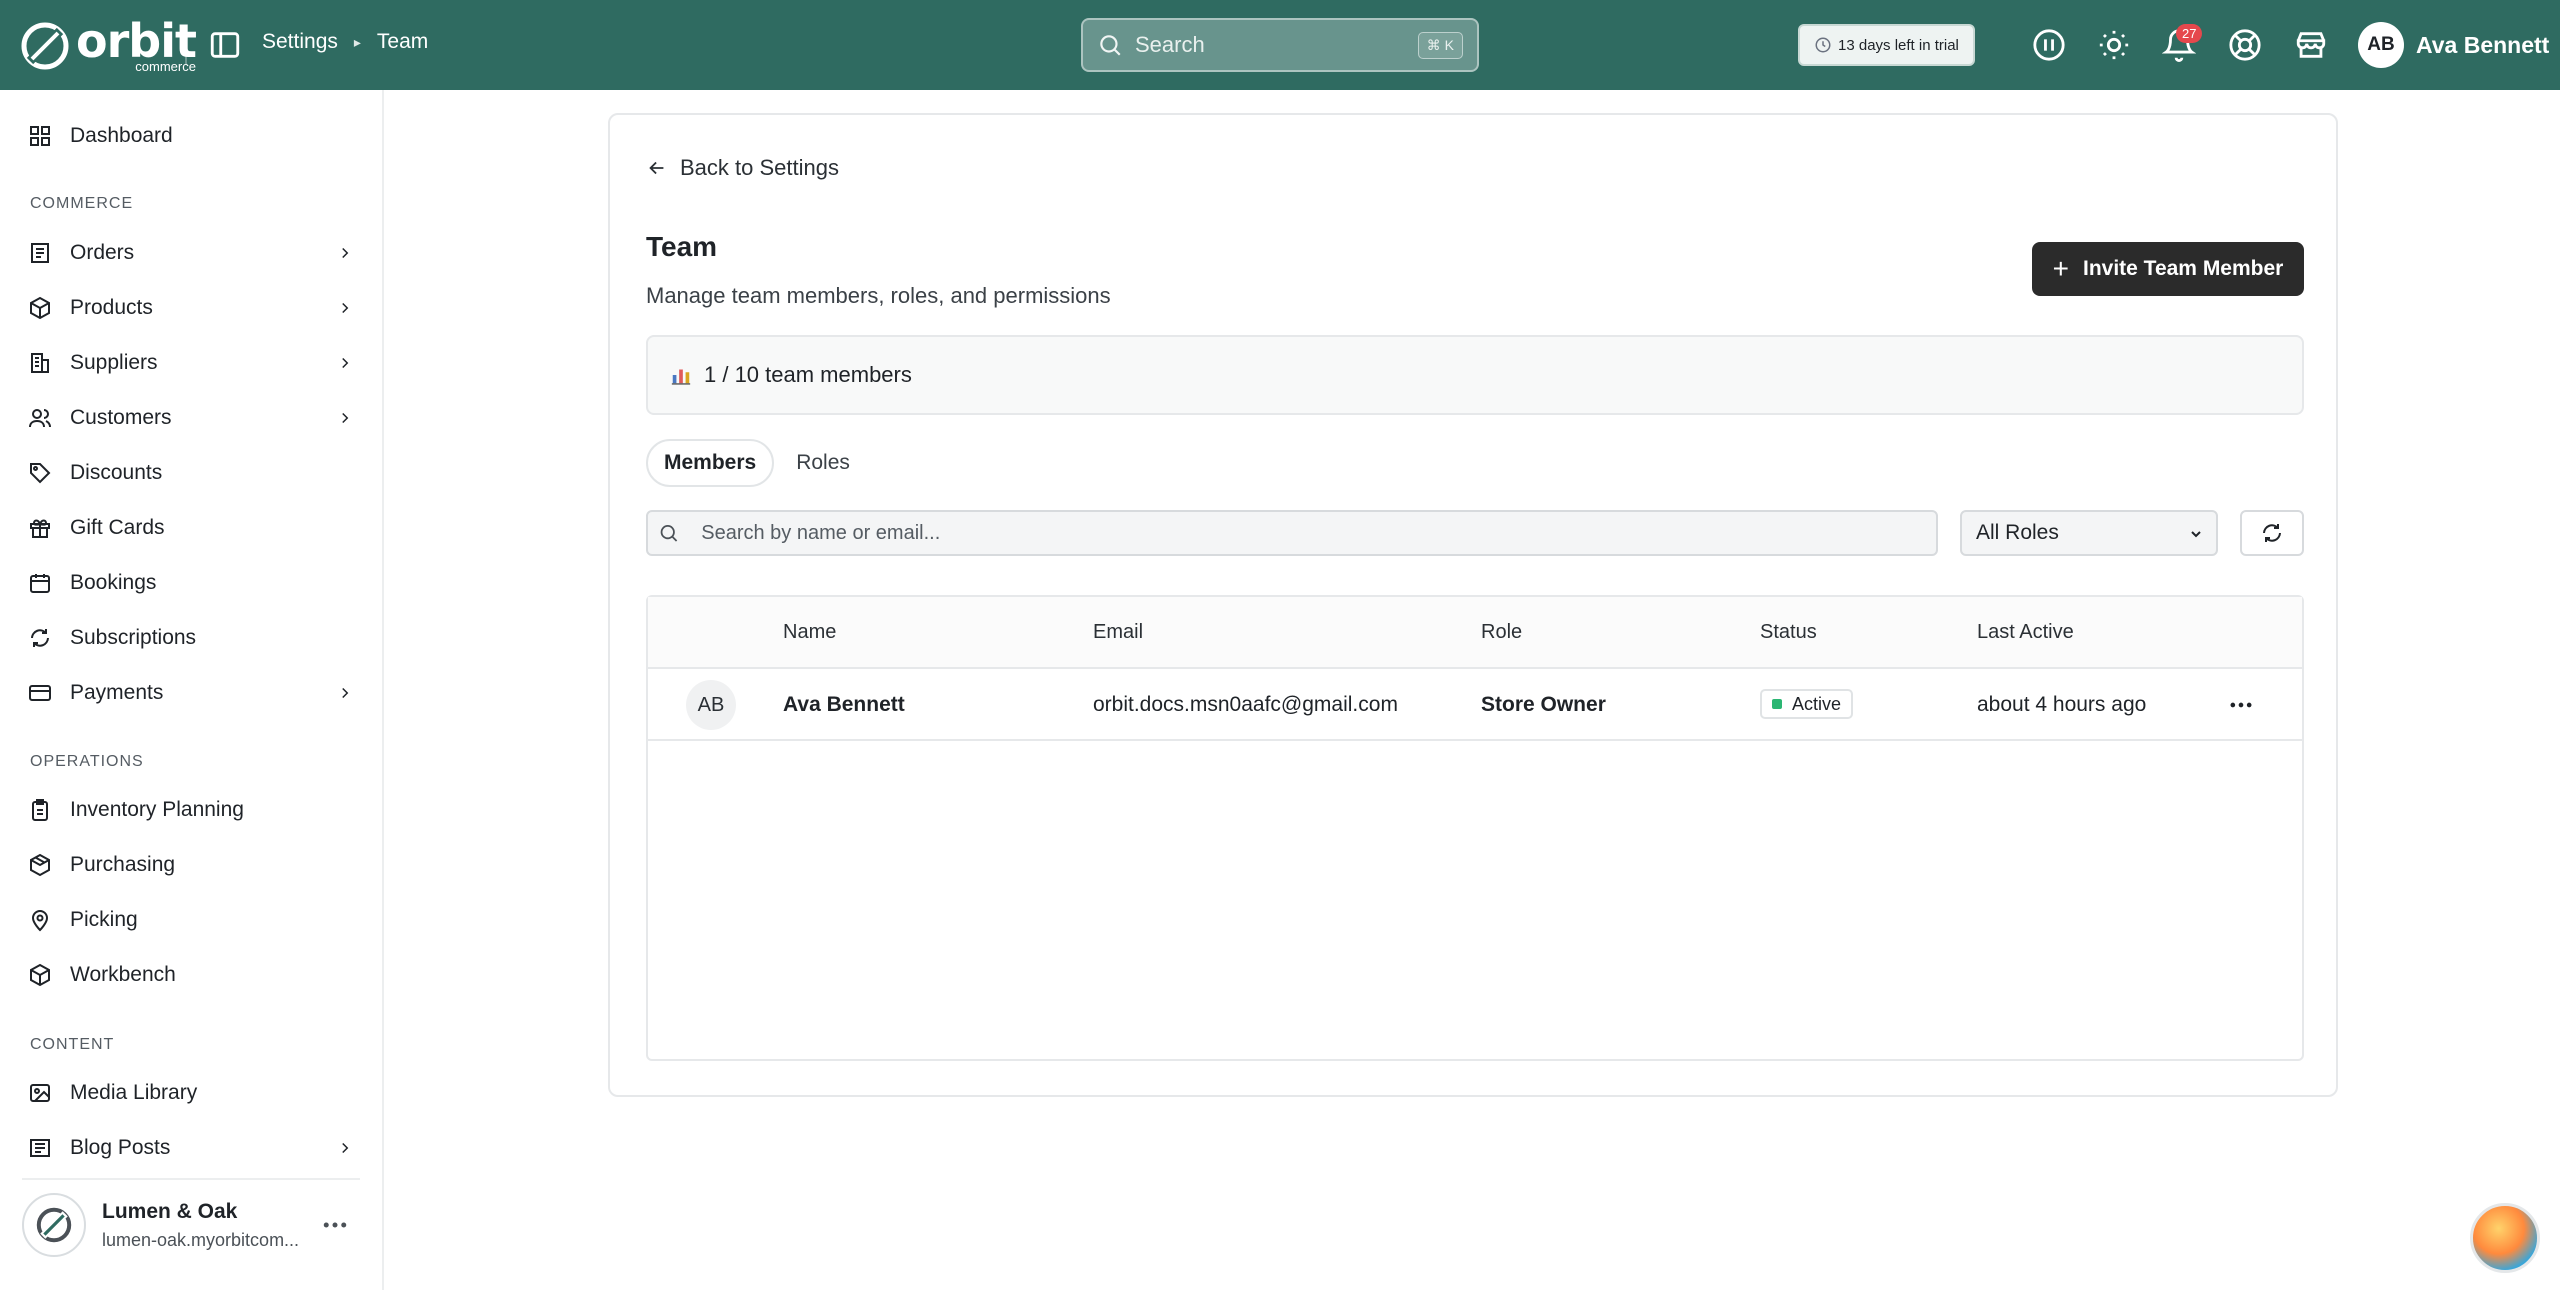 Image resolution: width=2560 pixels, height=1290 pixels. What do you see at coordinates (681, 377) in the screenshot?
I see `bar-chart-icon` at bounding box center [681, 377].